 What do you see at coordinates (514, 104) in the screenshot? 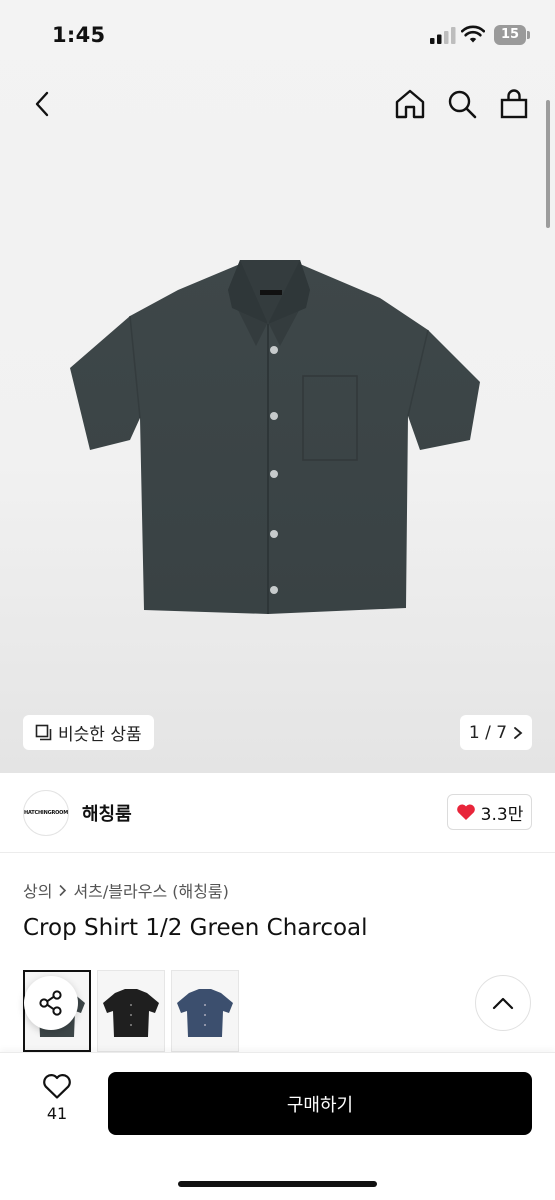
I see `shopping-bag-icon` at bounding box center [514, 104].